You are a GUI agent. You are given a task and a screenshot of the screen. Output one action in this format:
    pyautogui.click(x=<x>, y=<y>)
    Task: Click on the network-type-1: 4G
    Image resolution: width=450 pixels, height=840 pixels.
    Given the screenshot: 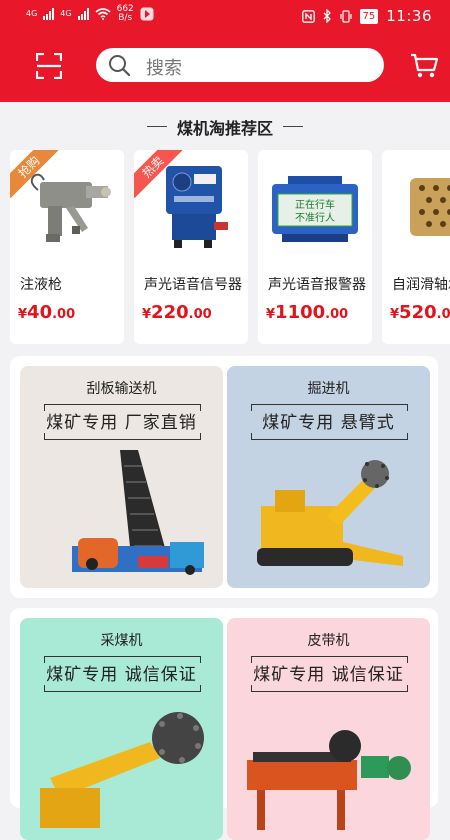 What is the action you would take?
    pyautogui.click(x=32, y=13)
    